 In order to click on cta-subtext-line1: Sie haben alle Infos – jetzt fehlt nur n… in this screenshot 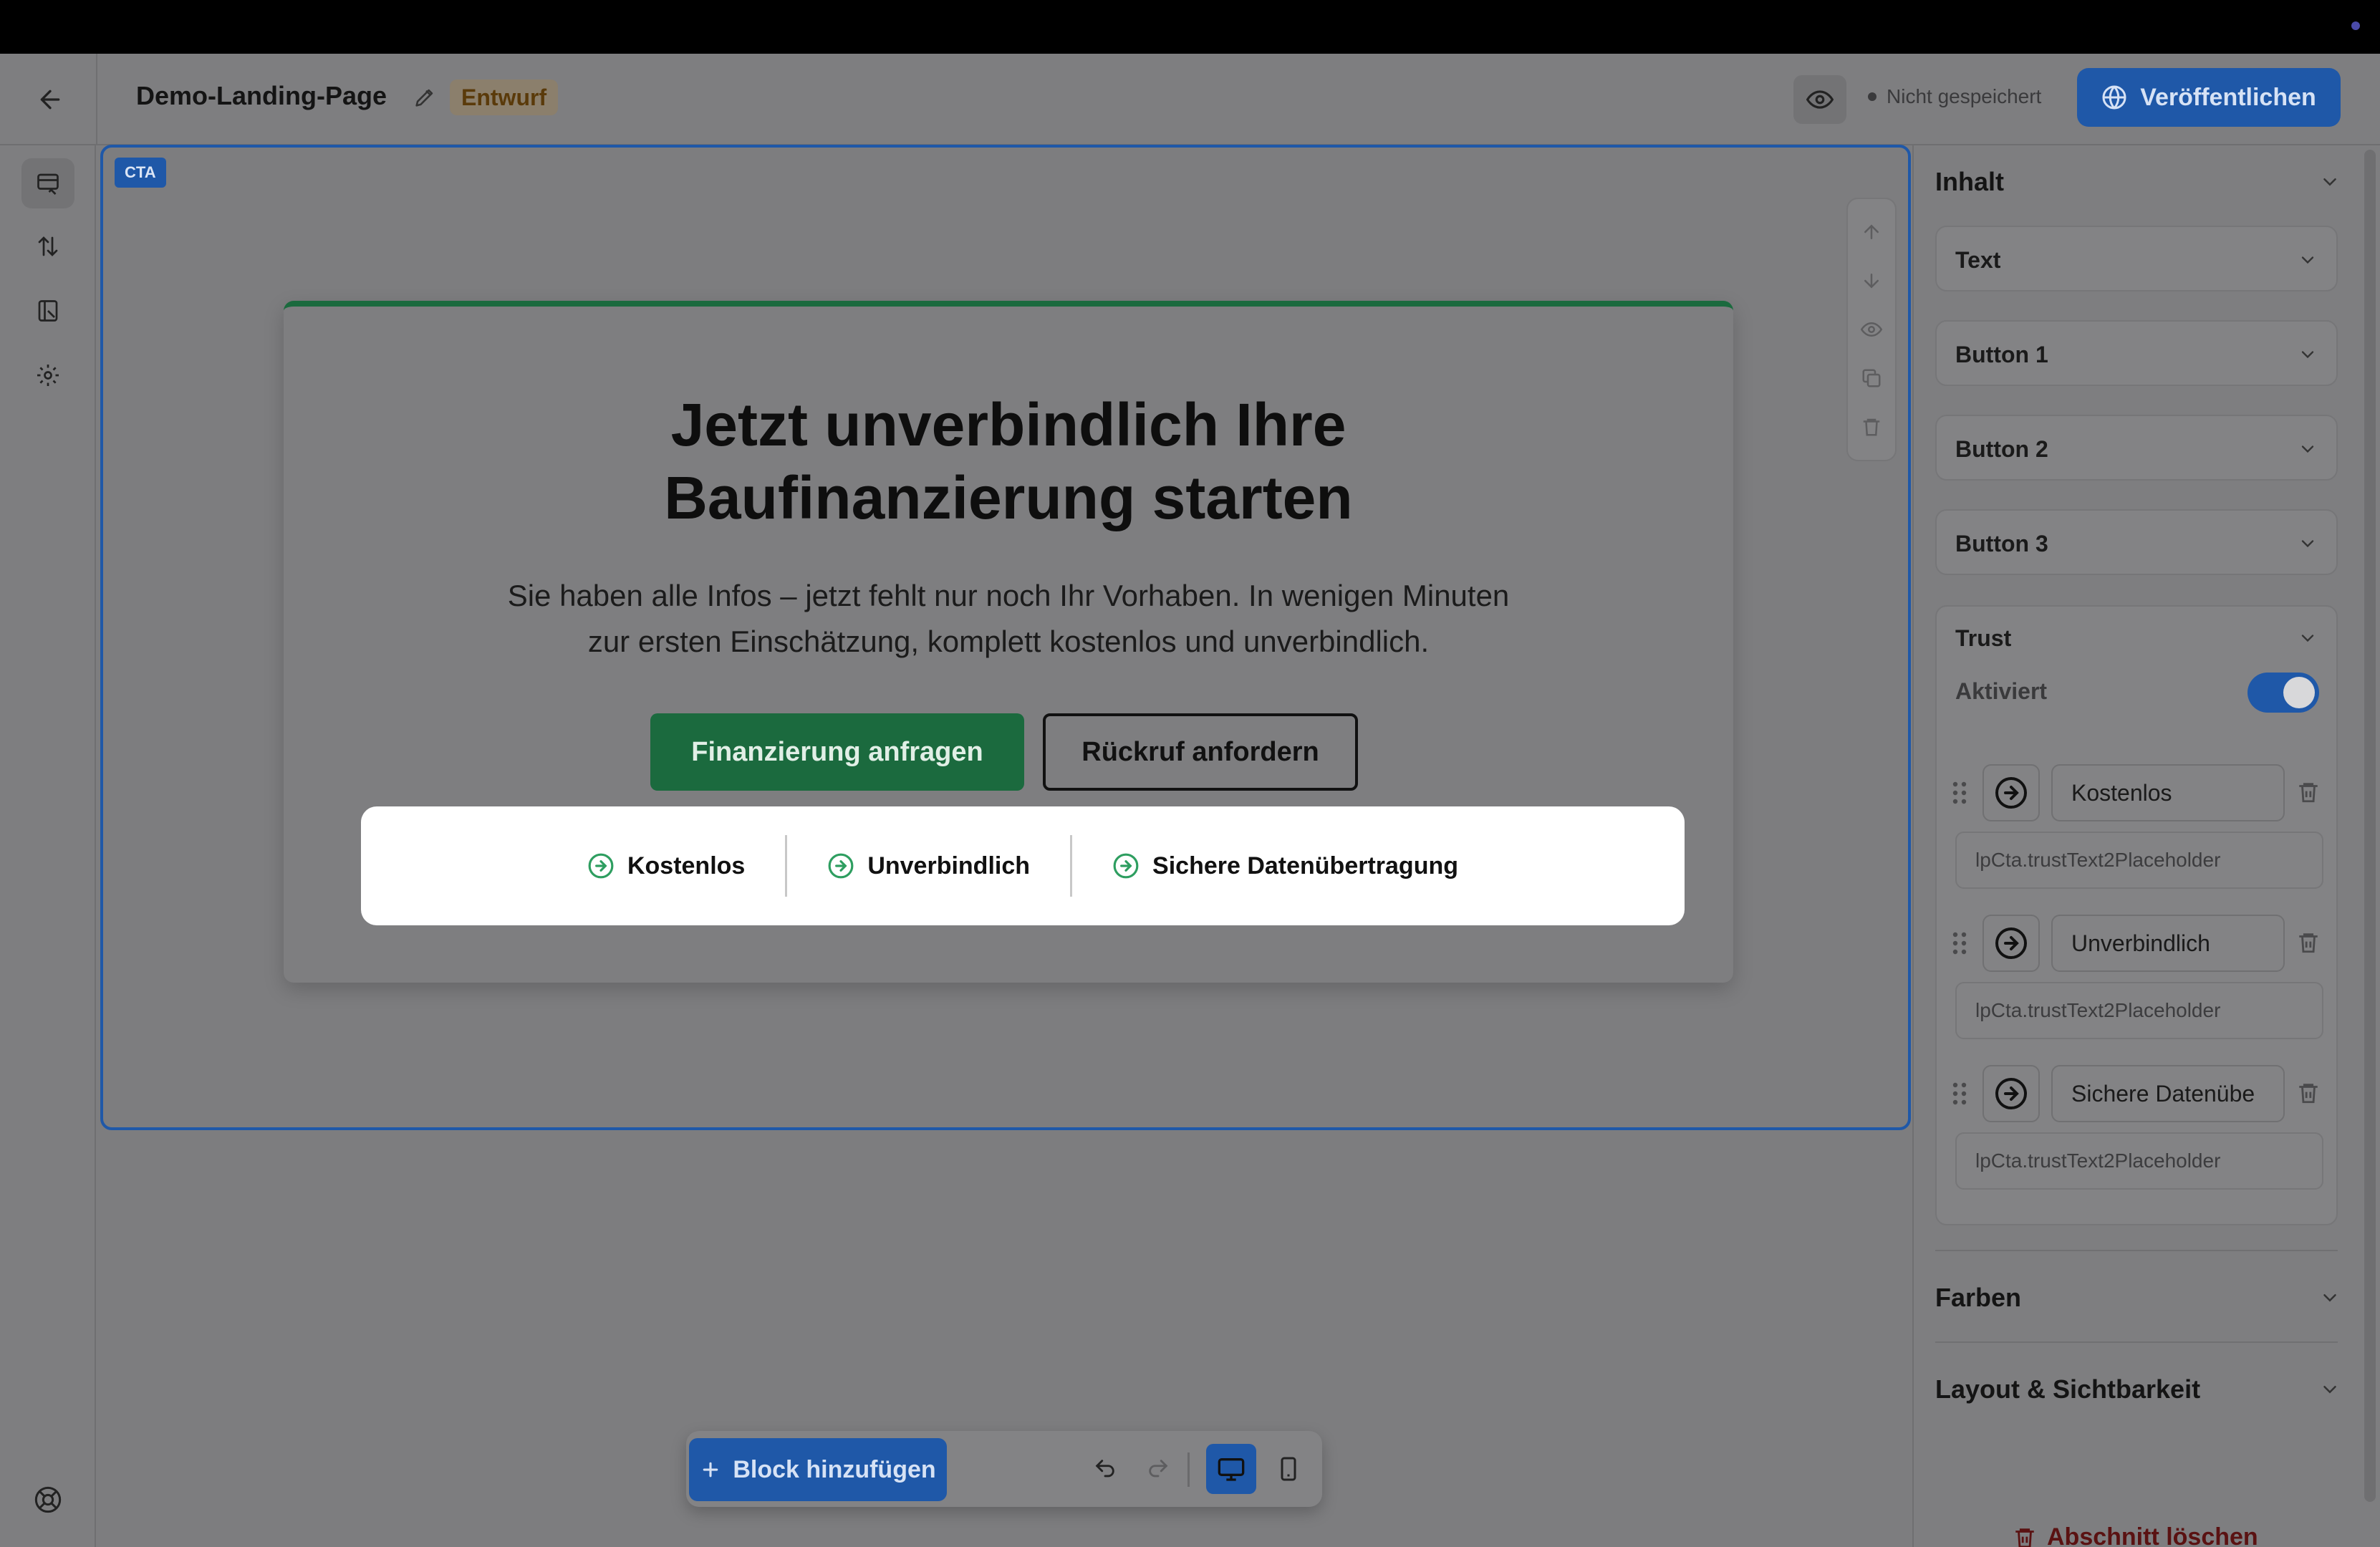, I will do `click(1008, 595)`.